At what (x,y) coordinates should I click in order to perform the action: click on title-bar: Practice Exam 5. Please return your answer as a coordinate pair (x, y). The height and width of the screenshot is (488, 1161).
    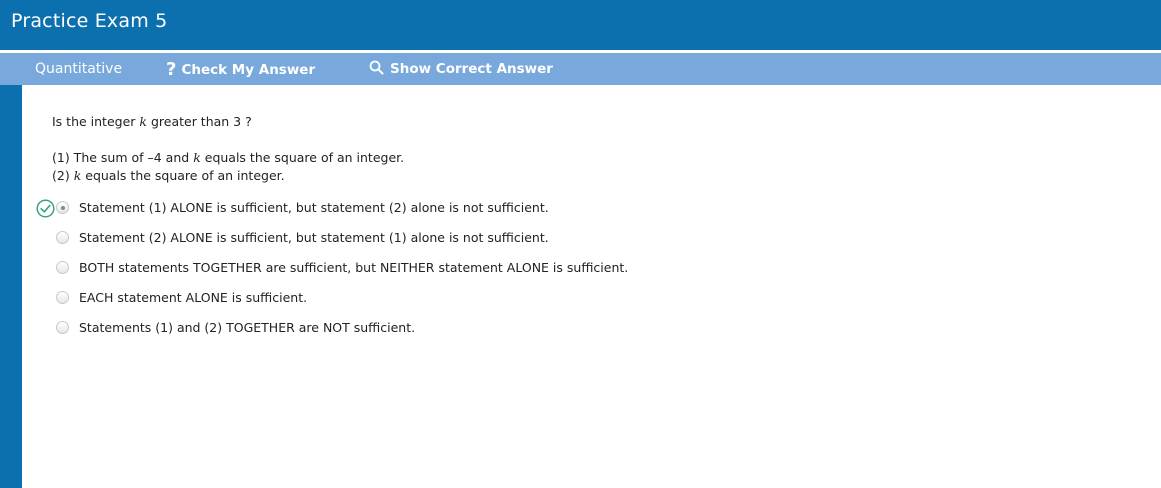
    Looking at the image, I should click on (580, 25).